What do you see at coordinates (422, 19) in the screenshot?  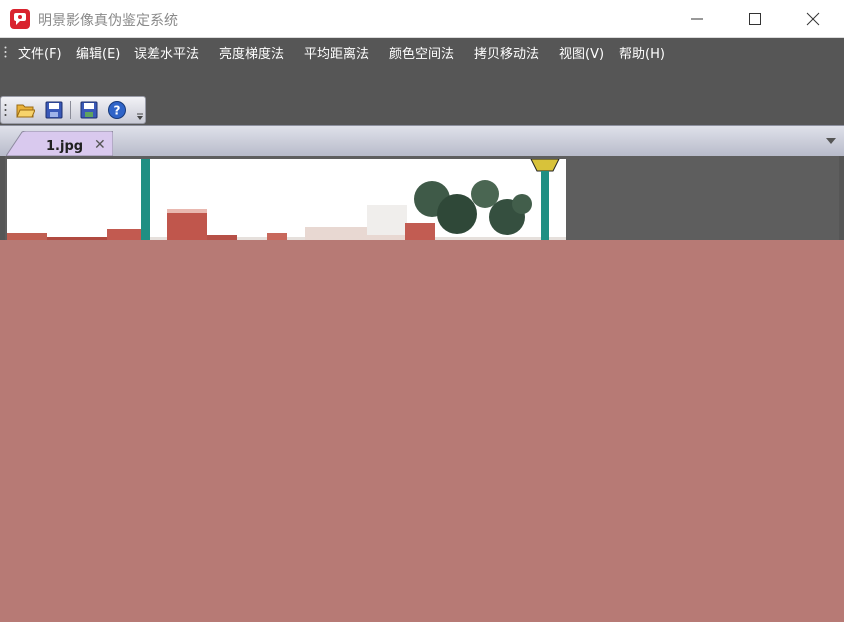 I see `title-bar: 明景影像真伪鉴定系统` at bounding box center [422, 19].